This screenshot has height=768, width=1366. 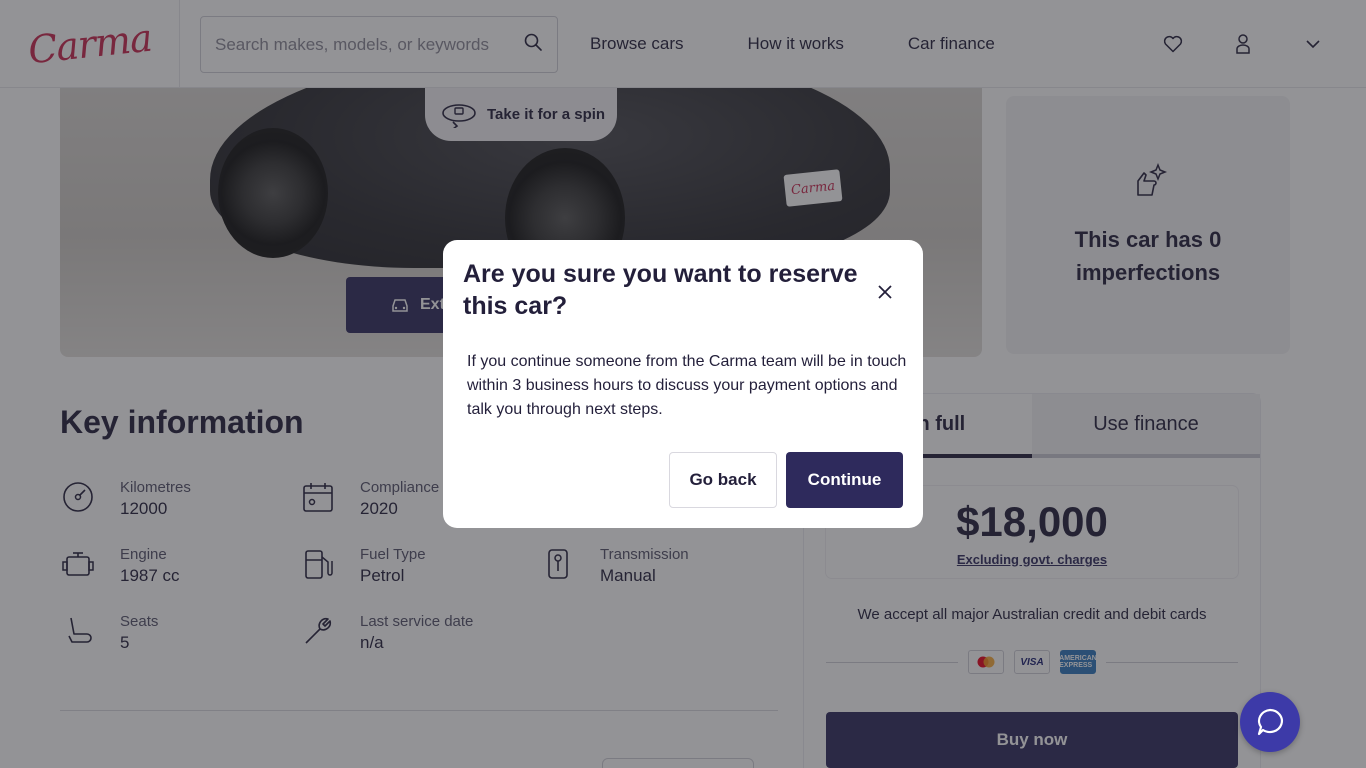 I want to click on chat-bubble-icon, so click(x=1270, y=722).